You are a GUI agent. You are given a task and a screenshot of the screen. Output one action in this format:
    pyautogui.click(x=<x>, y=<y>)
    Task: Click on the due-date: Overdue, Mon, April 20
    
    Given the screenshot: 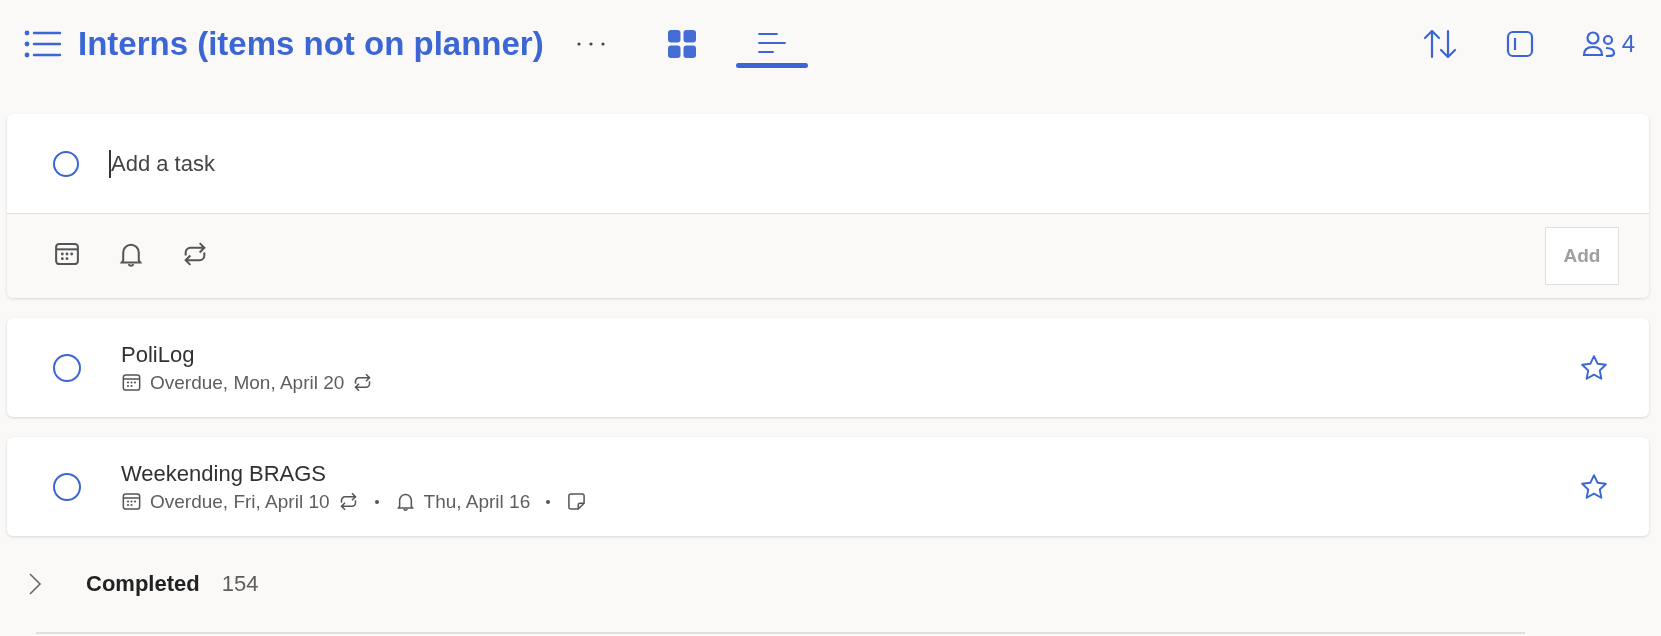 What is the action you would take?
    pyautogui.click(x=247, y=382)
    